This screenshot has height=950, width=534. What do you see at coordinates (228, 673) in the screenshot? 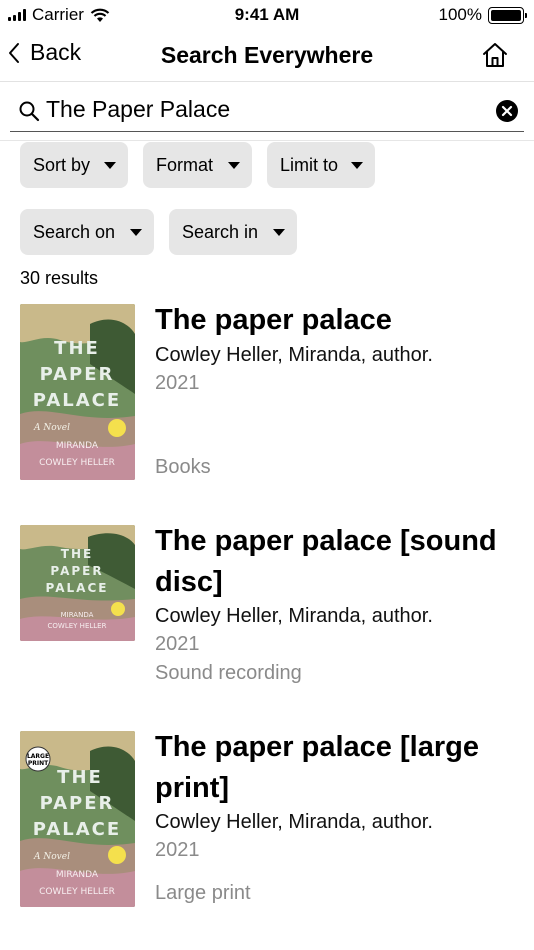
I see `result-format: Sound recording` at bounding box center [228, 673].